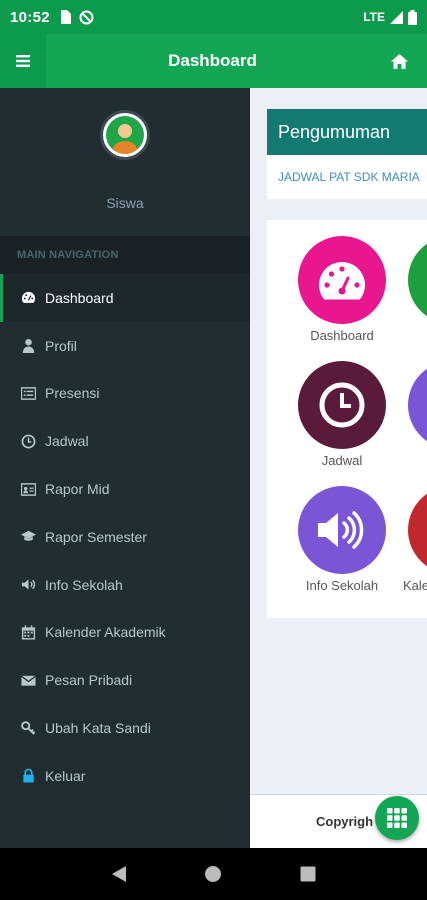 The image size is (427, 900). Describe the element at coordinates (67, 441) in the screenshot. I see `sidebar-item-label: Jadwal` at that location.